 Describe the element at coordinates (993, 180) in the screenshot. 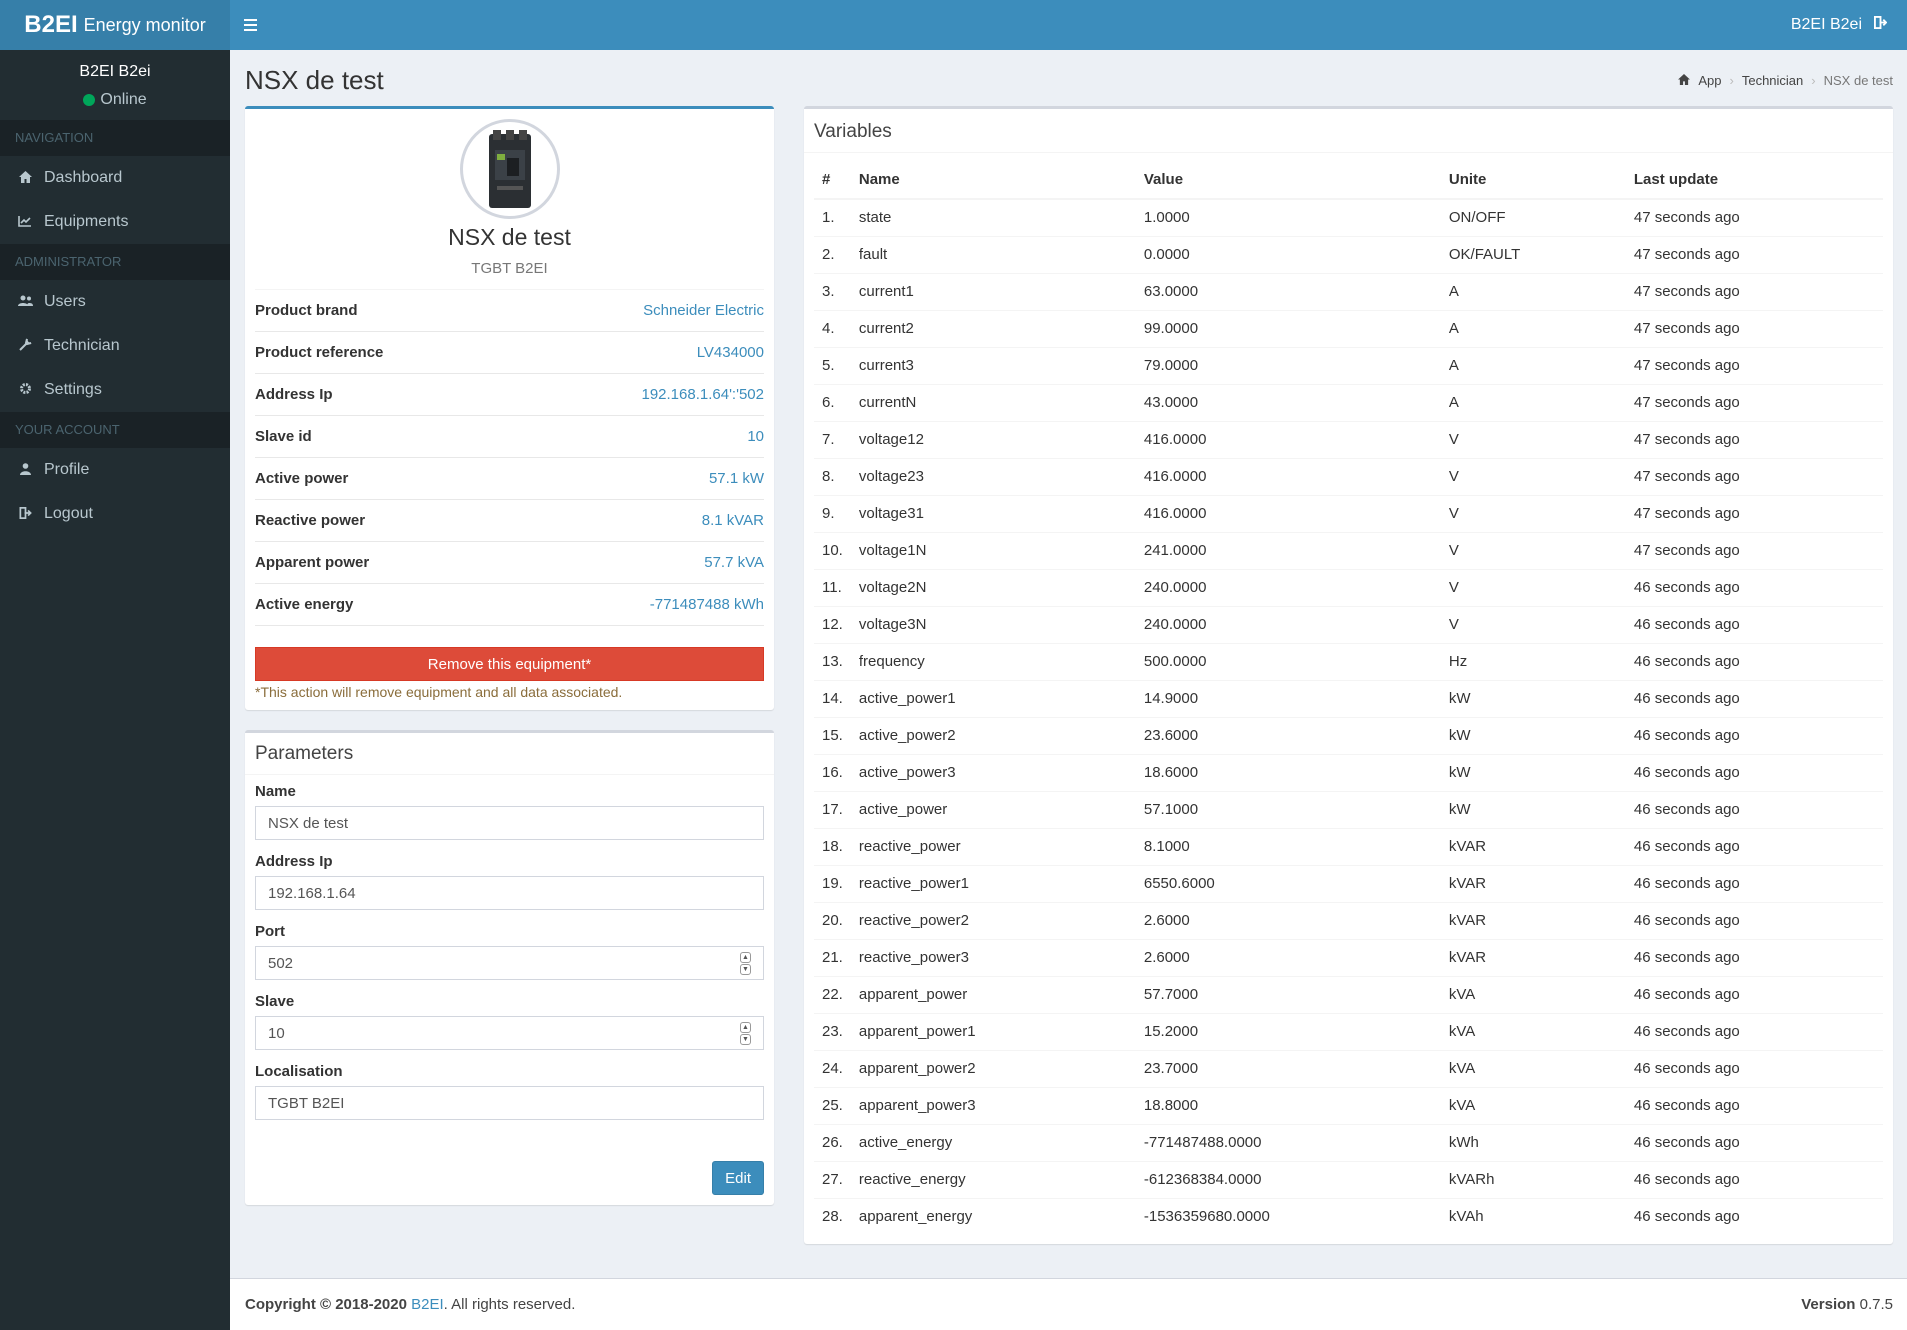

I see `column-header: Name` at that location.